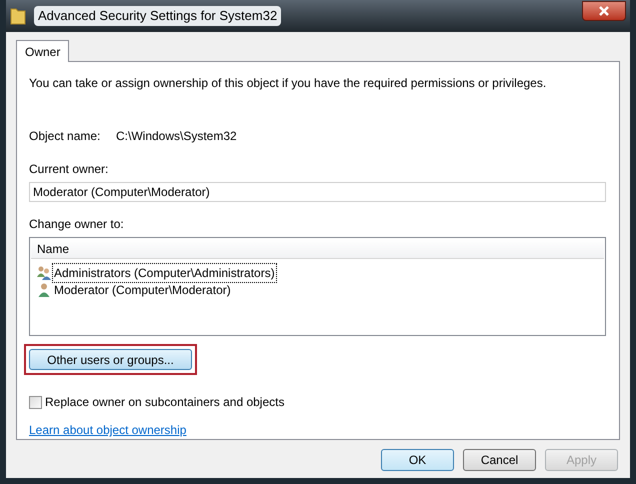 The image size is (636, 484). Describe the element at coordinates (158, 16) in the screenshot. I see `window-title: Advanced Security Settings for System32` at that location.